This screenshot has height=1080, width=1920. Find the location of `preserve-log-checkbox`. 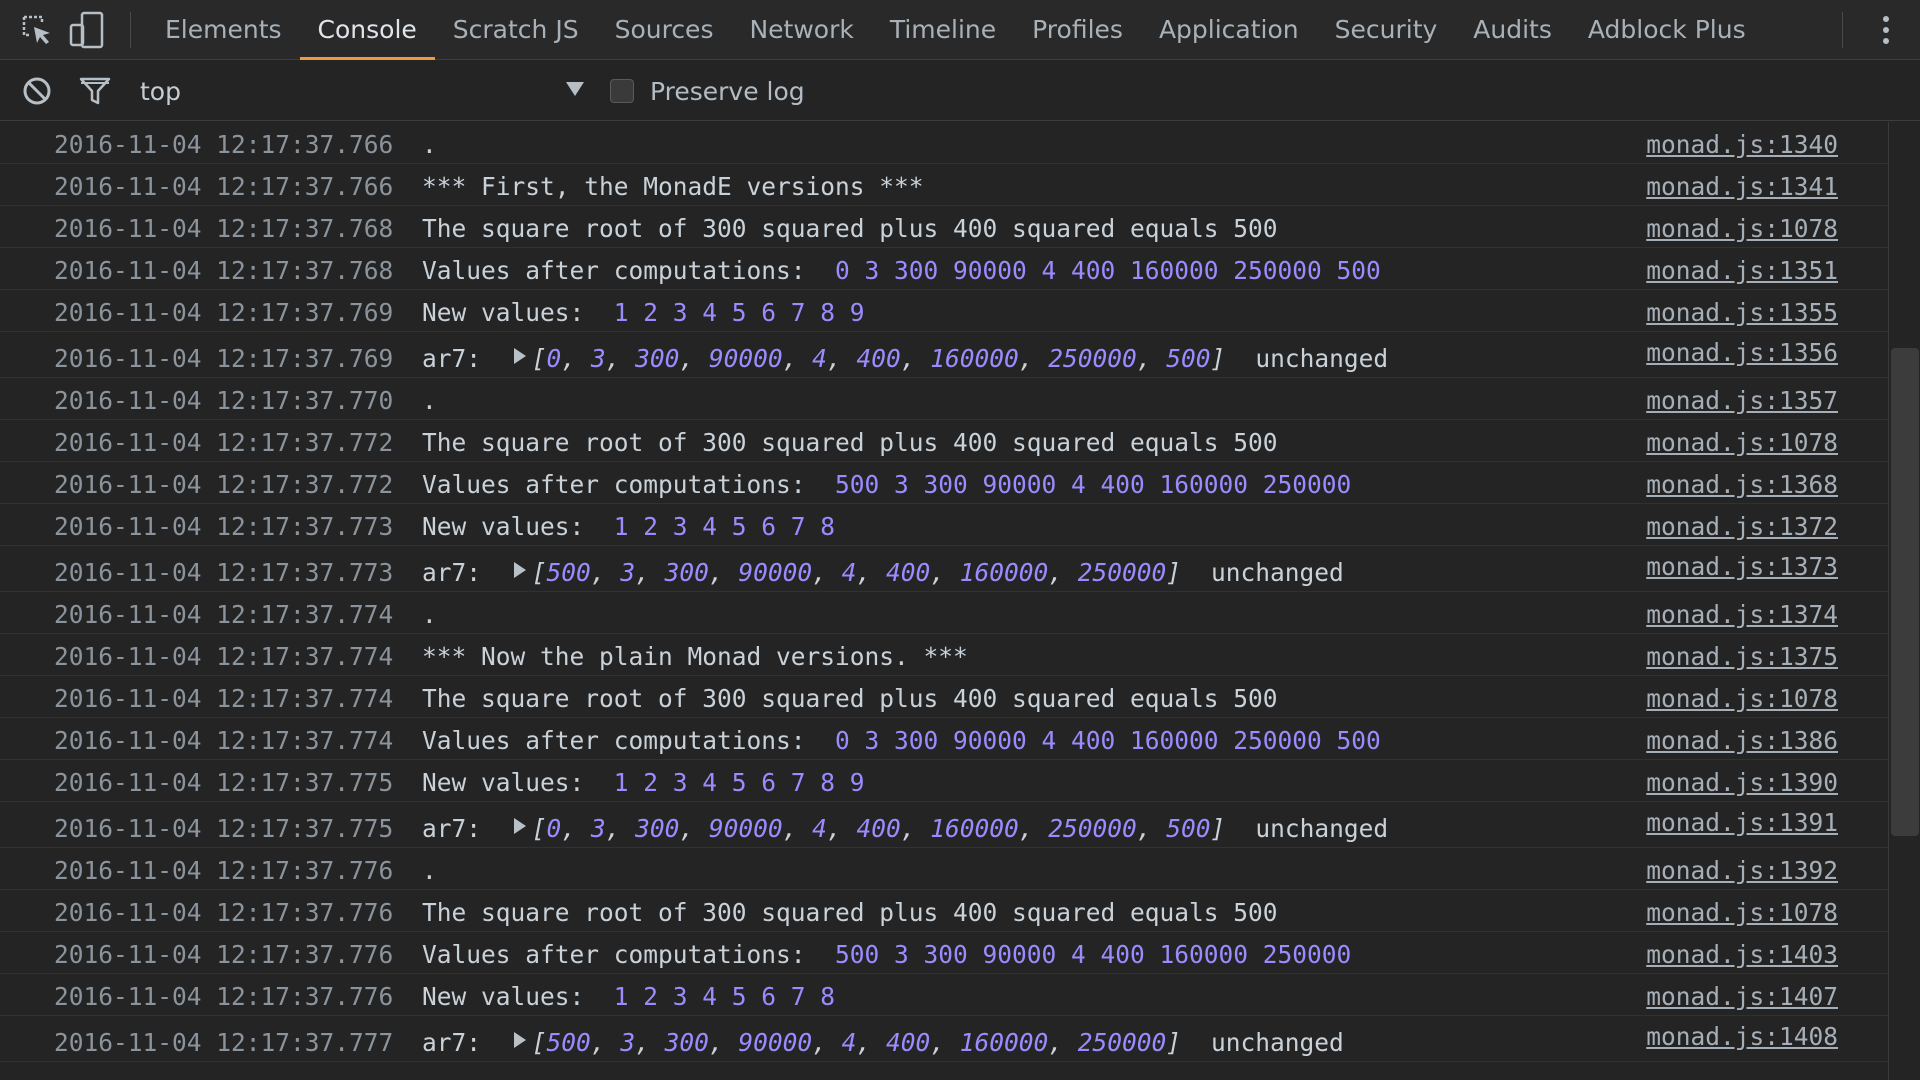

preserve-log-checkbox is located at coordinates (622, 91).